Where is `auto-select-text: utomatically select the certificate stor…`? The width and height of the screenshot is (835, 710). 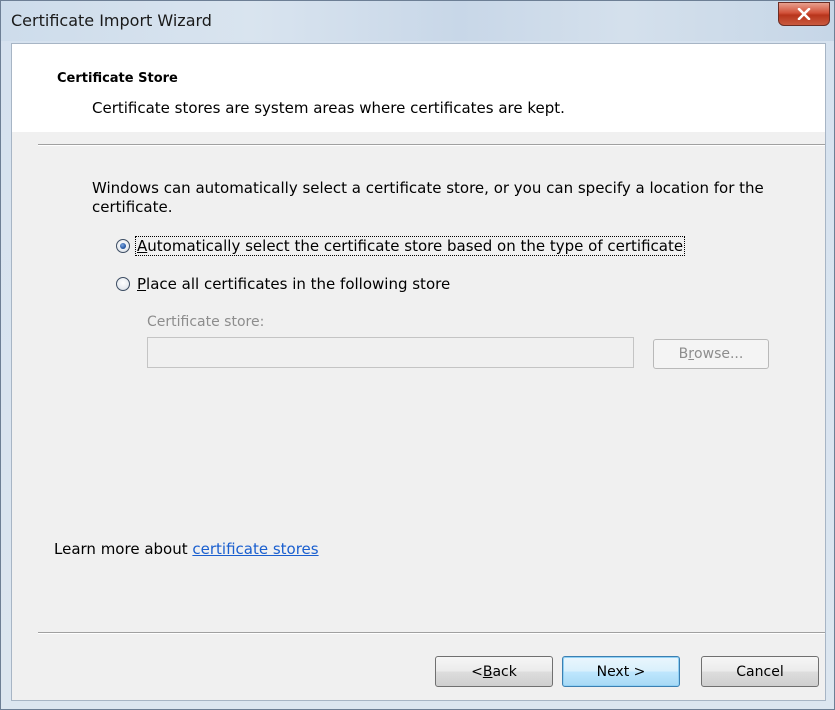
auto-select-text: utomatically select the certificate stor… is located at coordinates (415, 246).